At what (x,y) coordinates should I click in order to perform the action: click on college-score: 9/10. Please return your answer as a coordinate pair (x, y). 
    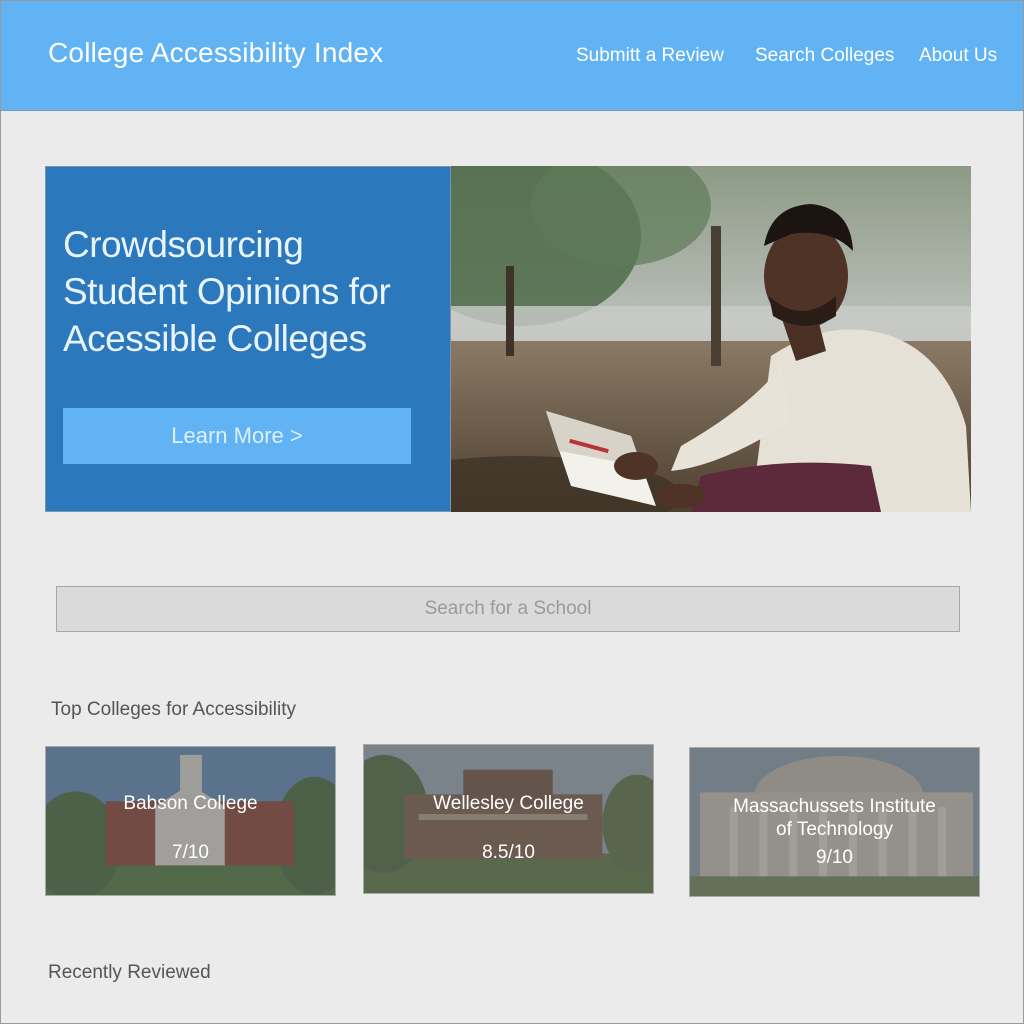
    Looking at the image, I should click on (834, 857).